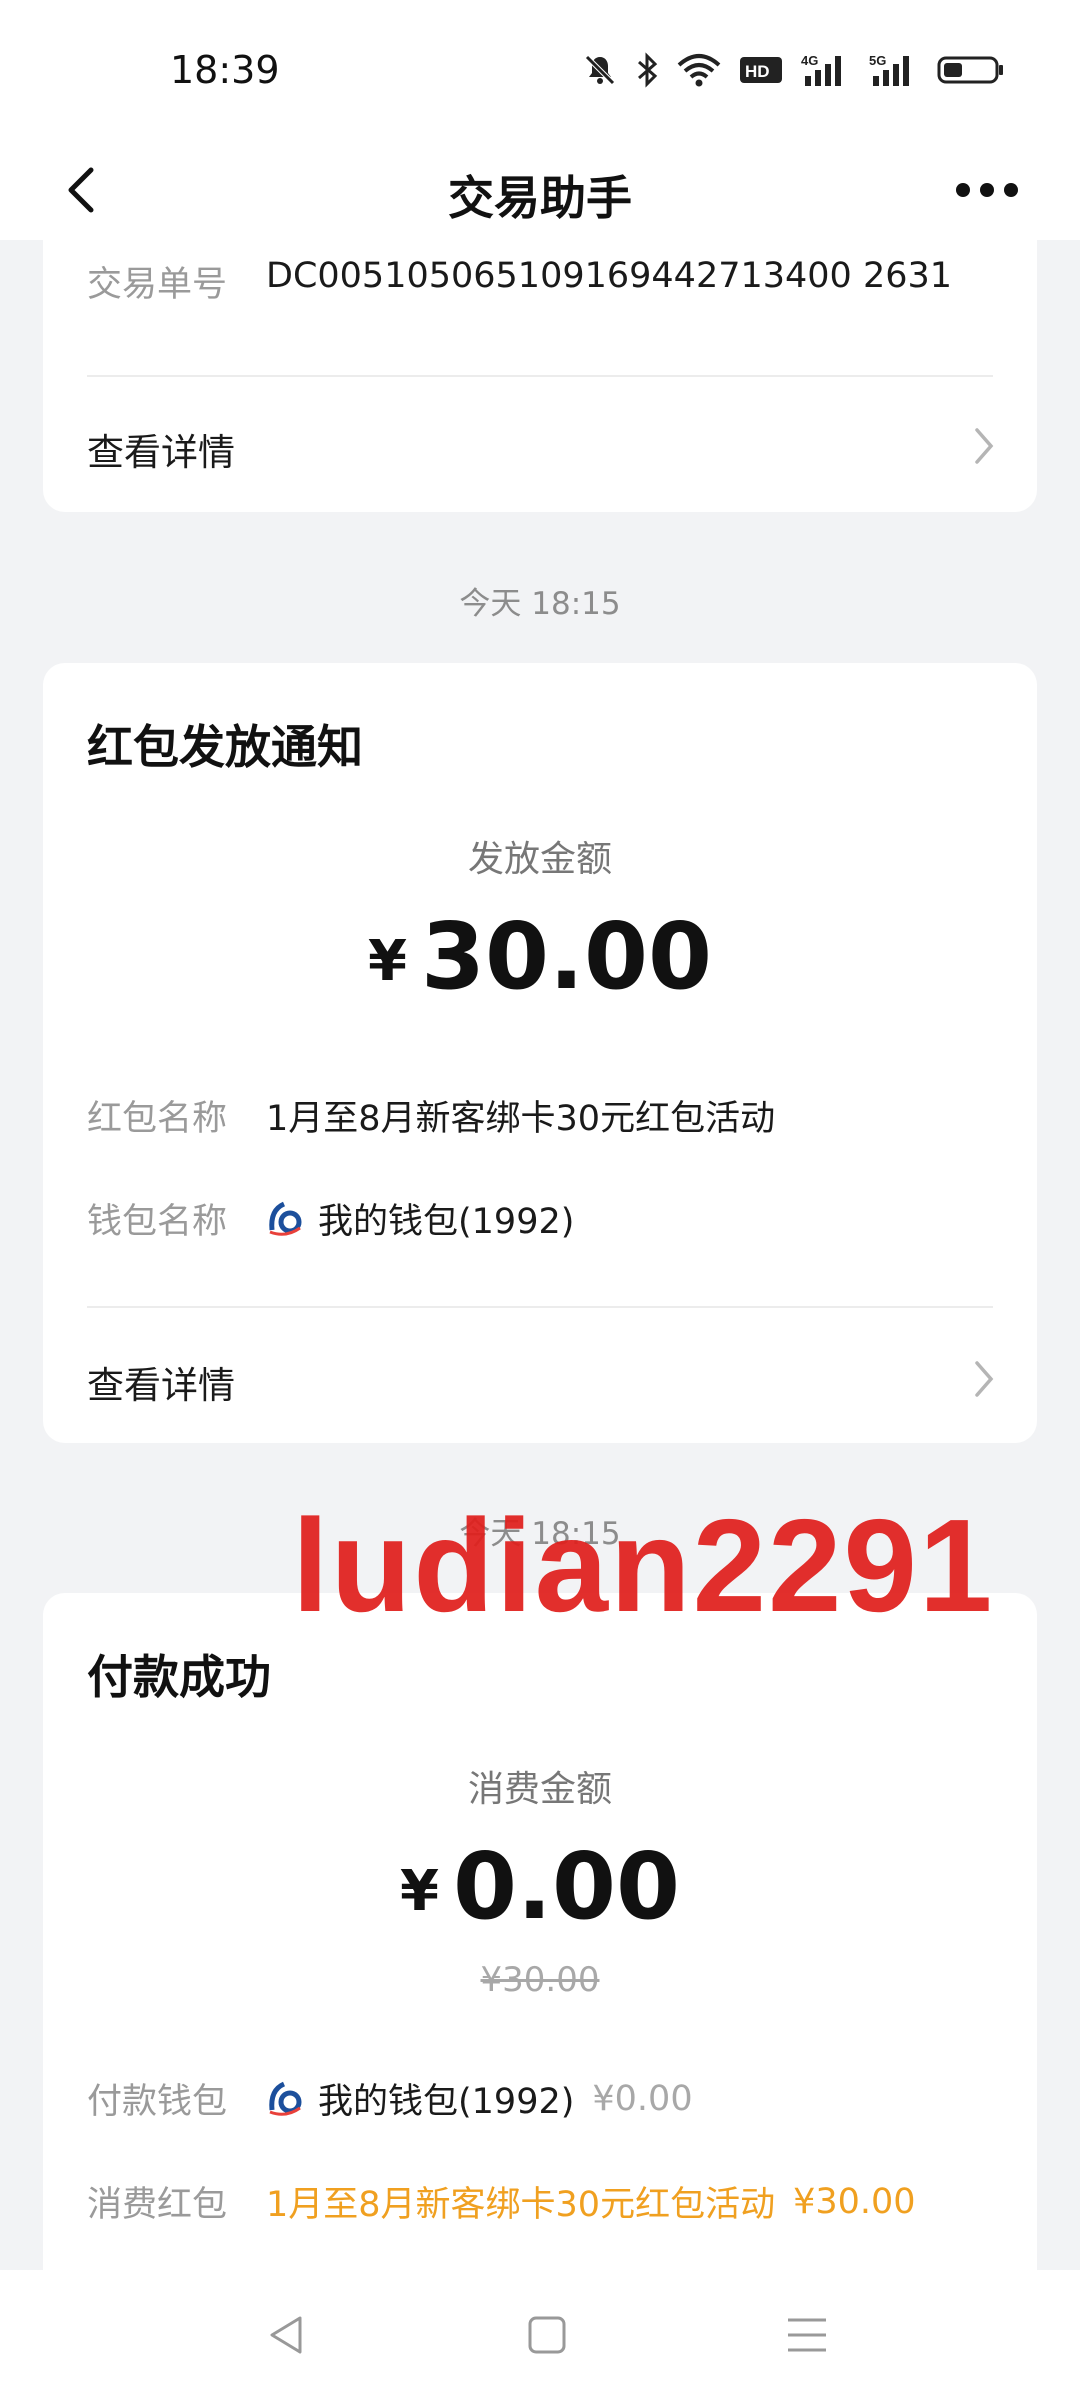  Describe the element at coordinates (807, 2335) in the screenshot. I see `nav-menu-icon` at that location.